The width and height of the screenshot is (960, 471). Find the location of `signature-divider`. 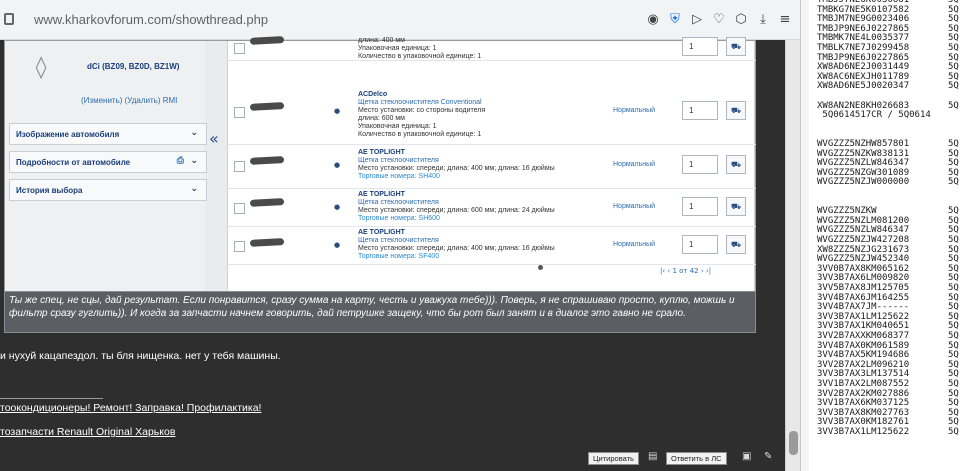

signature-divider is located at coordinates (51, 398).